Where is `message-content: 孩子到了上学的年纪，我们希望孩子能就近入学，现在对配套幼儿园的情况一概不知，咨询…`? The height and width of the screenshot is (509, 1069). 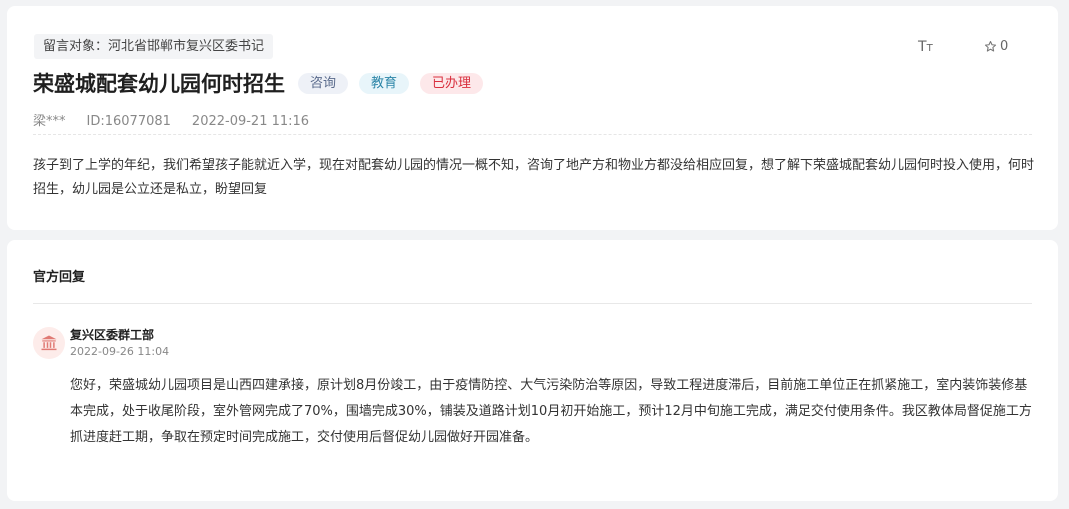 message-content: 孩子到了上学的年纪，我们希望孩子能就近入学，现在对配套幼儿园的情况一概不知，咨询… is located at coordinates (534, 177).